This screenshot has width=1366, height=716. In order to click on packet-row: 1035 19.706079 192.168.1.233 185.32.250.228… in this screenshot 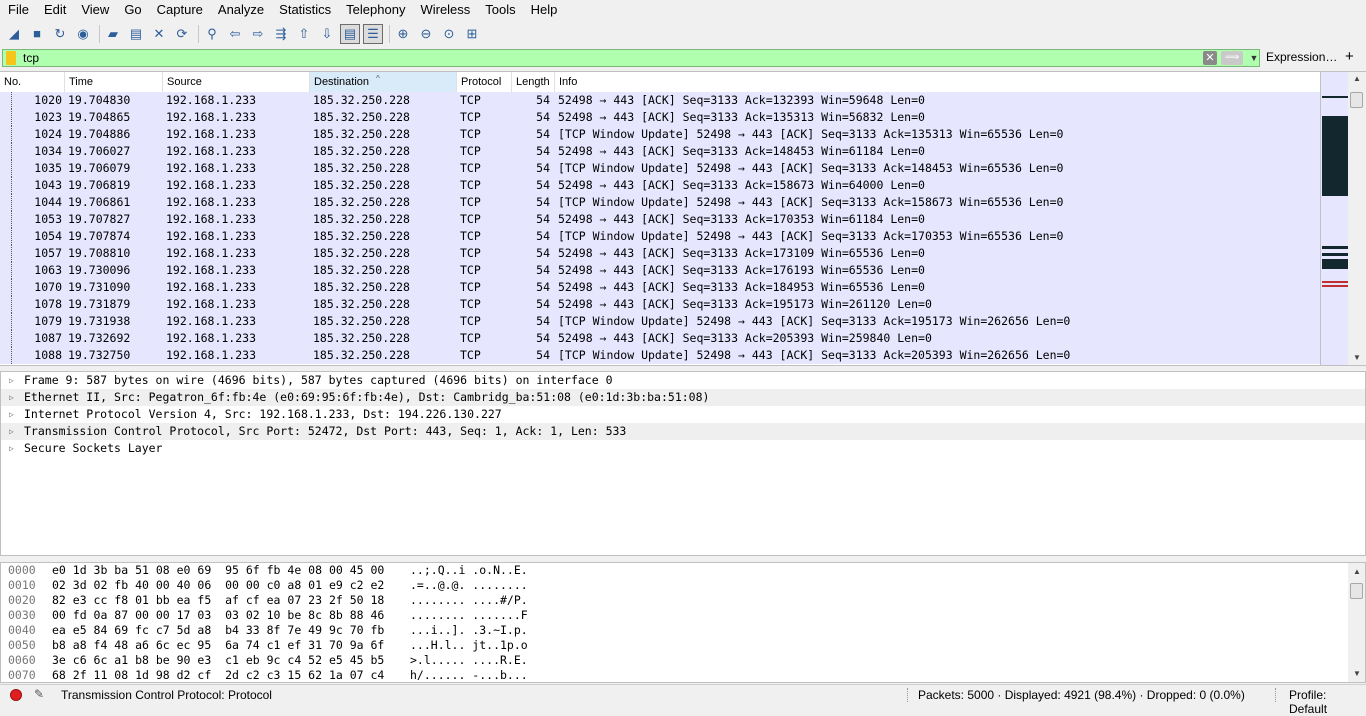, I will do `click(660, 168)`.